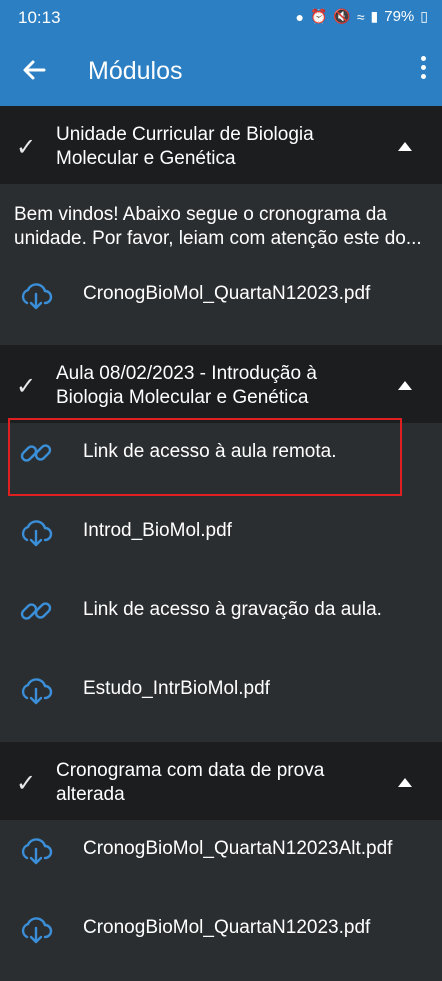 Image resolution: width=442 pixels, height=981 pixels. Describe the element at coordinates (190, 782) in the screenshot. I see `section-title: Cronograma com data de prova alterada` at that location.